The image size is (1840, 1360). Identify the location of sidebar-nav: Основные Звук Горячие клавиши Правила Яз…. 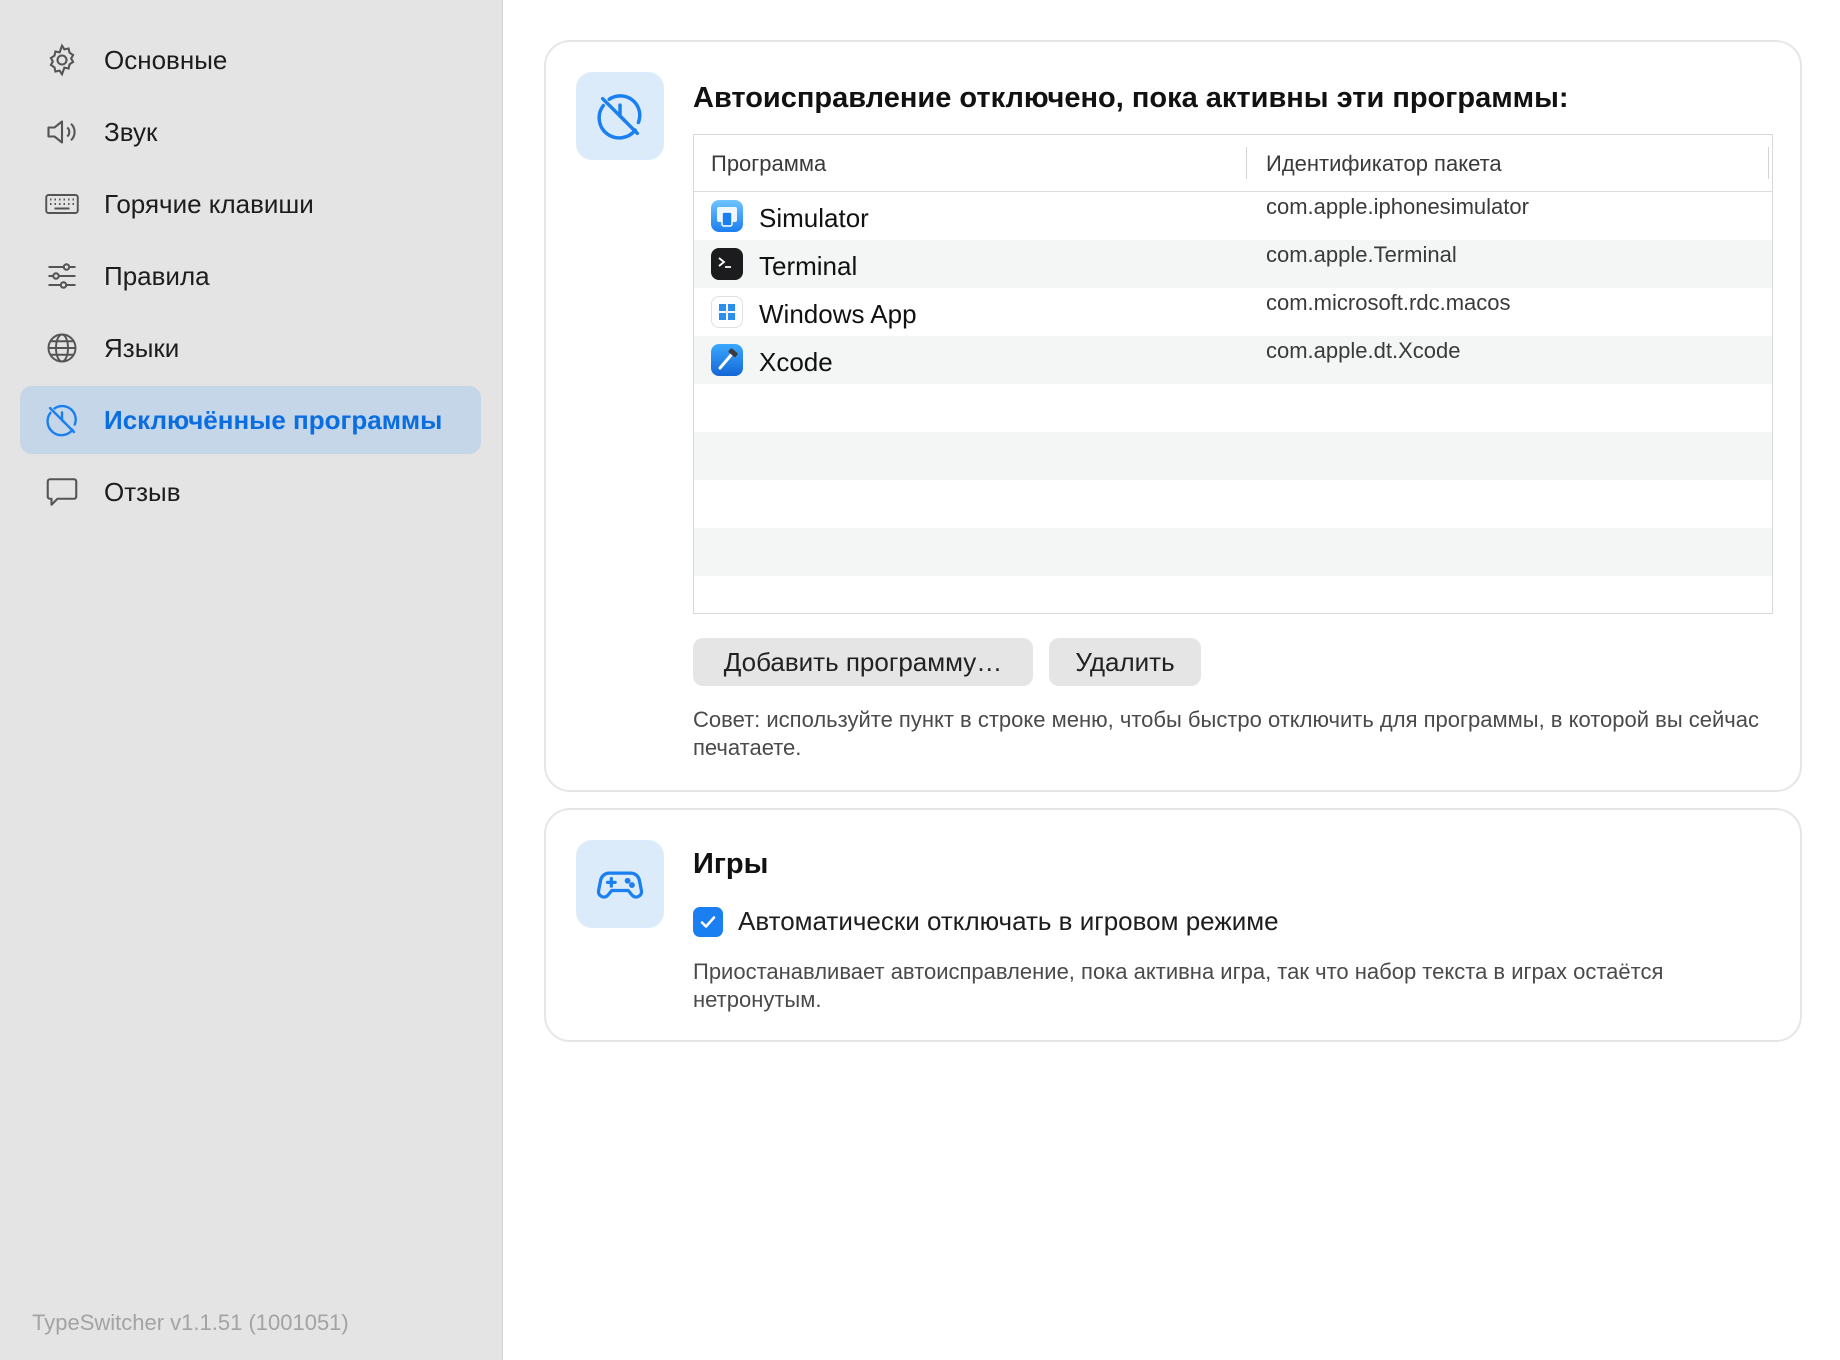
(250, 278).